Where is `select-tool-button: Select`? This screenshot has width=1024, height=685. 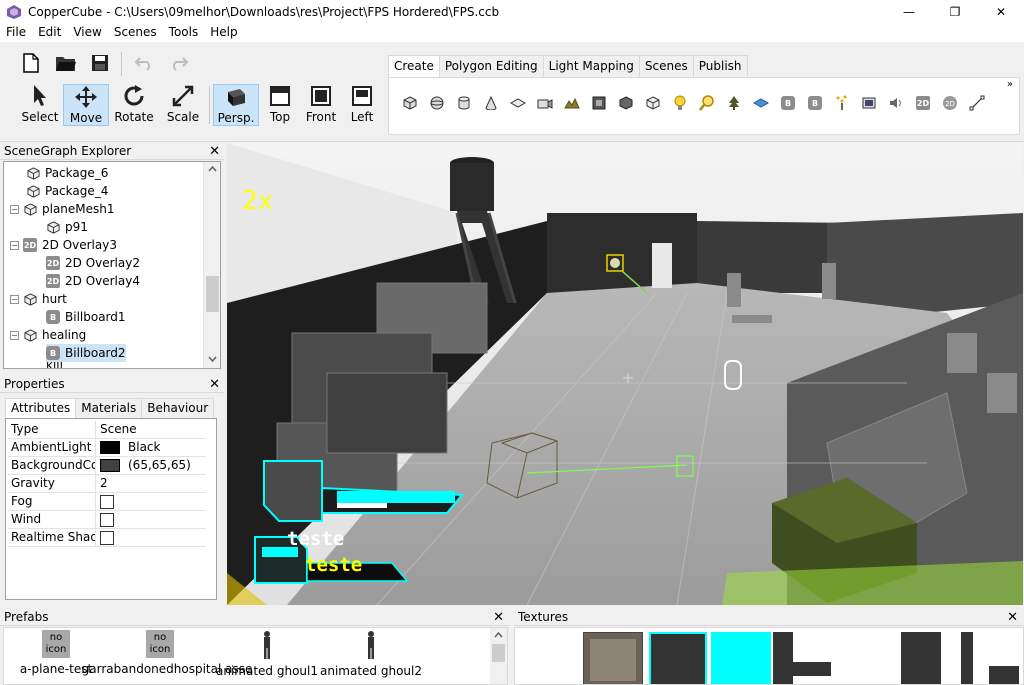 select-tool-button: Select is located at coordinates (40, 105).